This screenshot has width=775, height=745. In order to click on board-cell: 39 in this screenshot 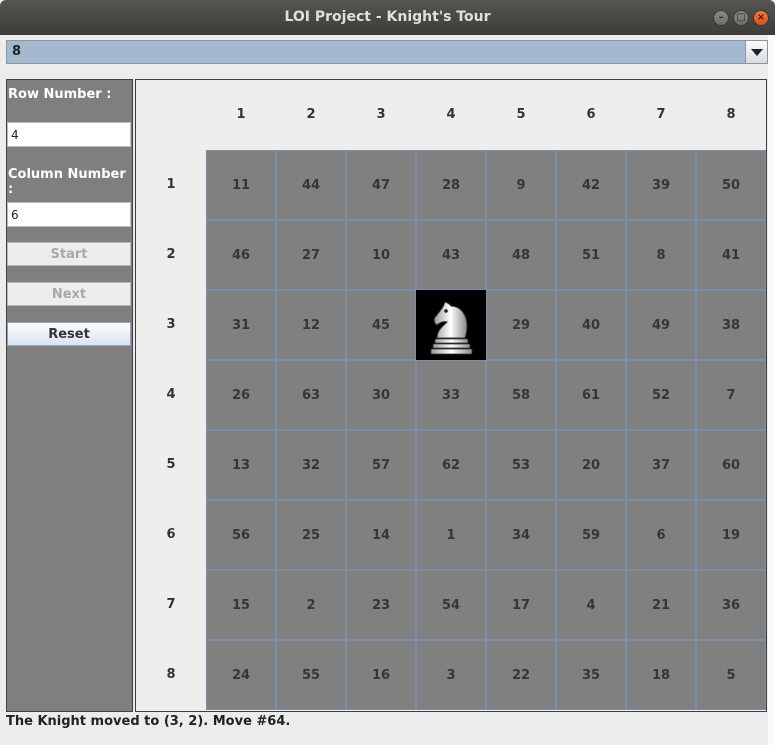, I will do `click(661, 185)`.